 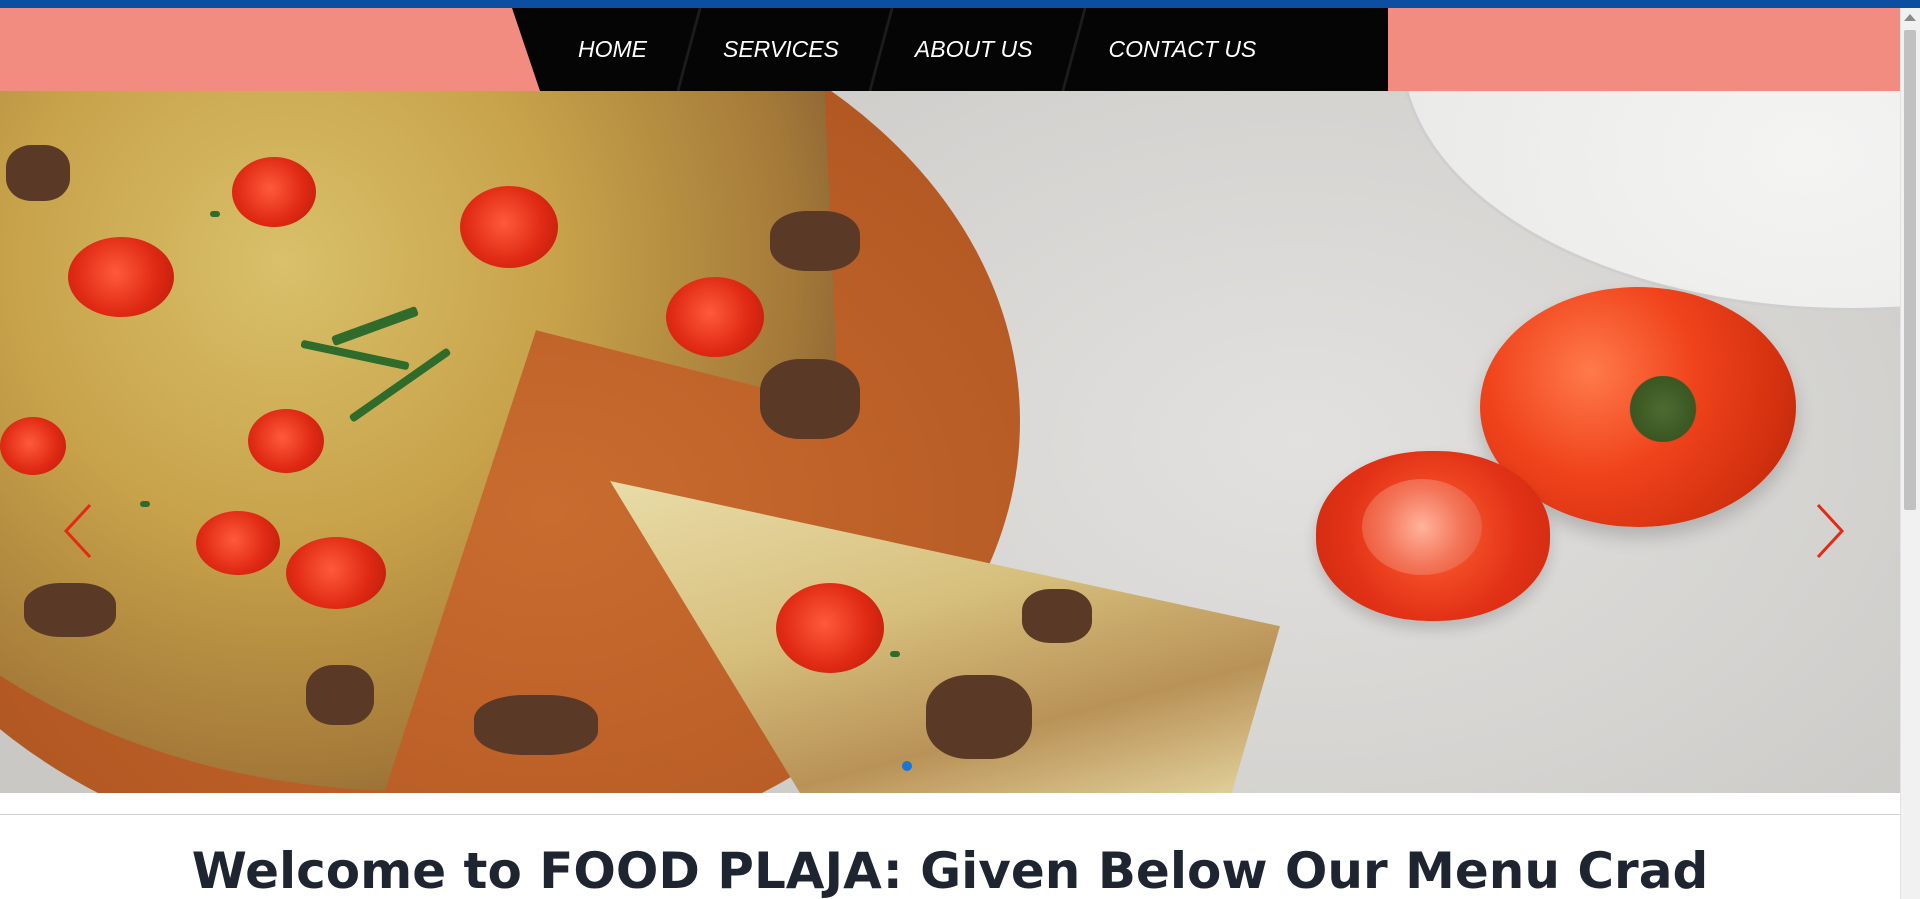 What do you see at coordinates (612, 49) in the screenshot?
I see `nav-home: HOME` at bounding box center [612, 49].